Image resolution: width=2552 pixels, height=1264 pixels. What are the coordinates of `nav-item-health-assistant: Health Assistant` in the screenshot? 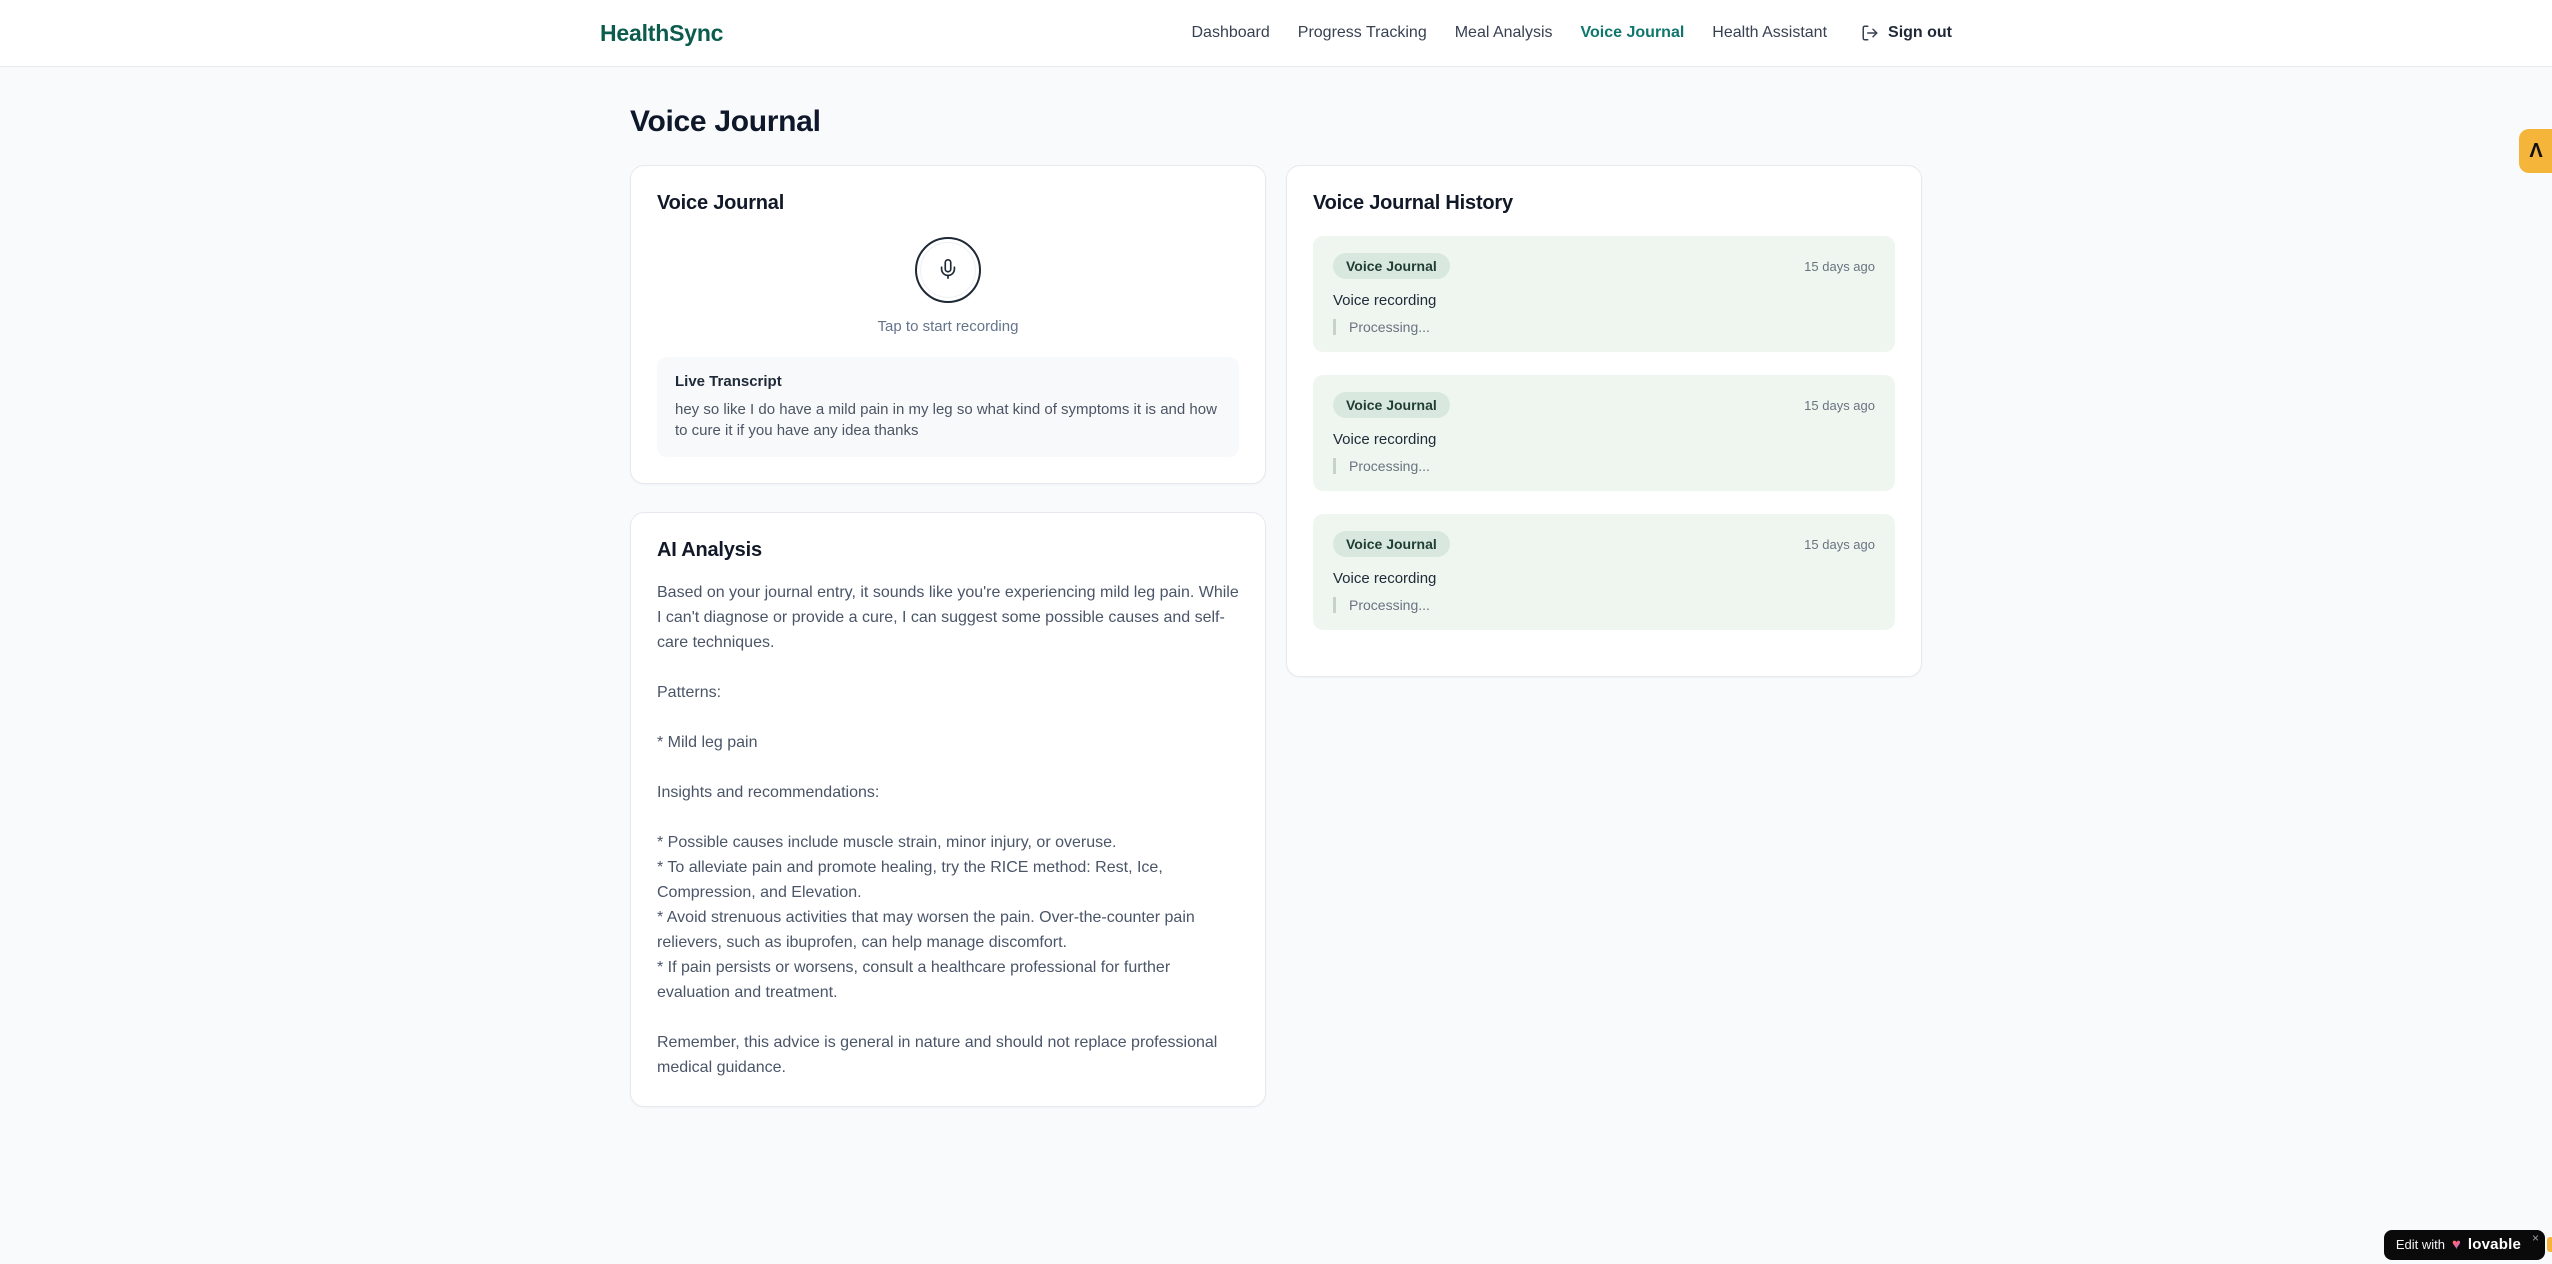 It's located at (1769, 33).